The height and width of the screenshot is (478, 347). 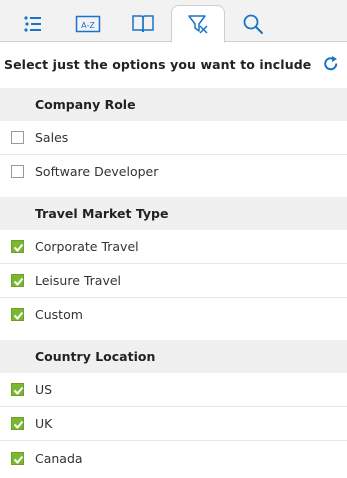 I want to click on option-label: Leisure Travel, so click(x=78, y=280).